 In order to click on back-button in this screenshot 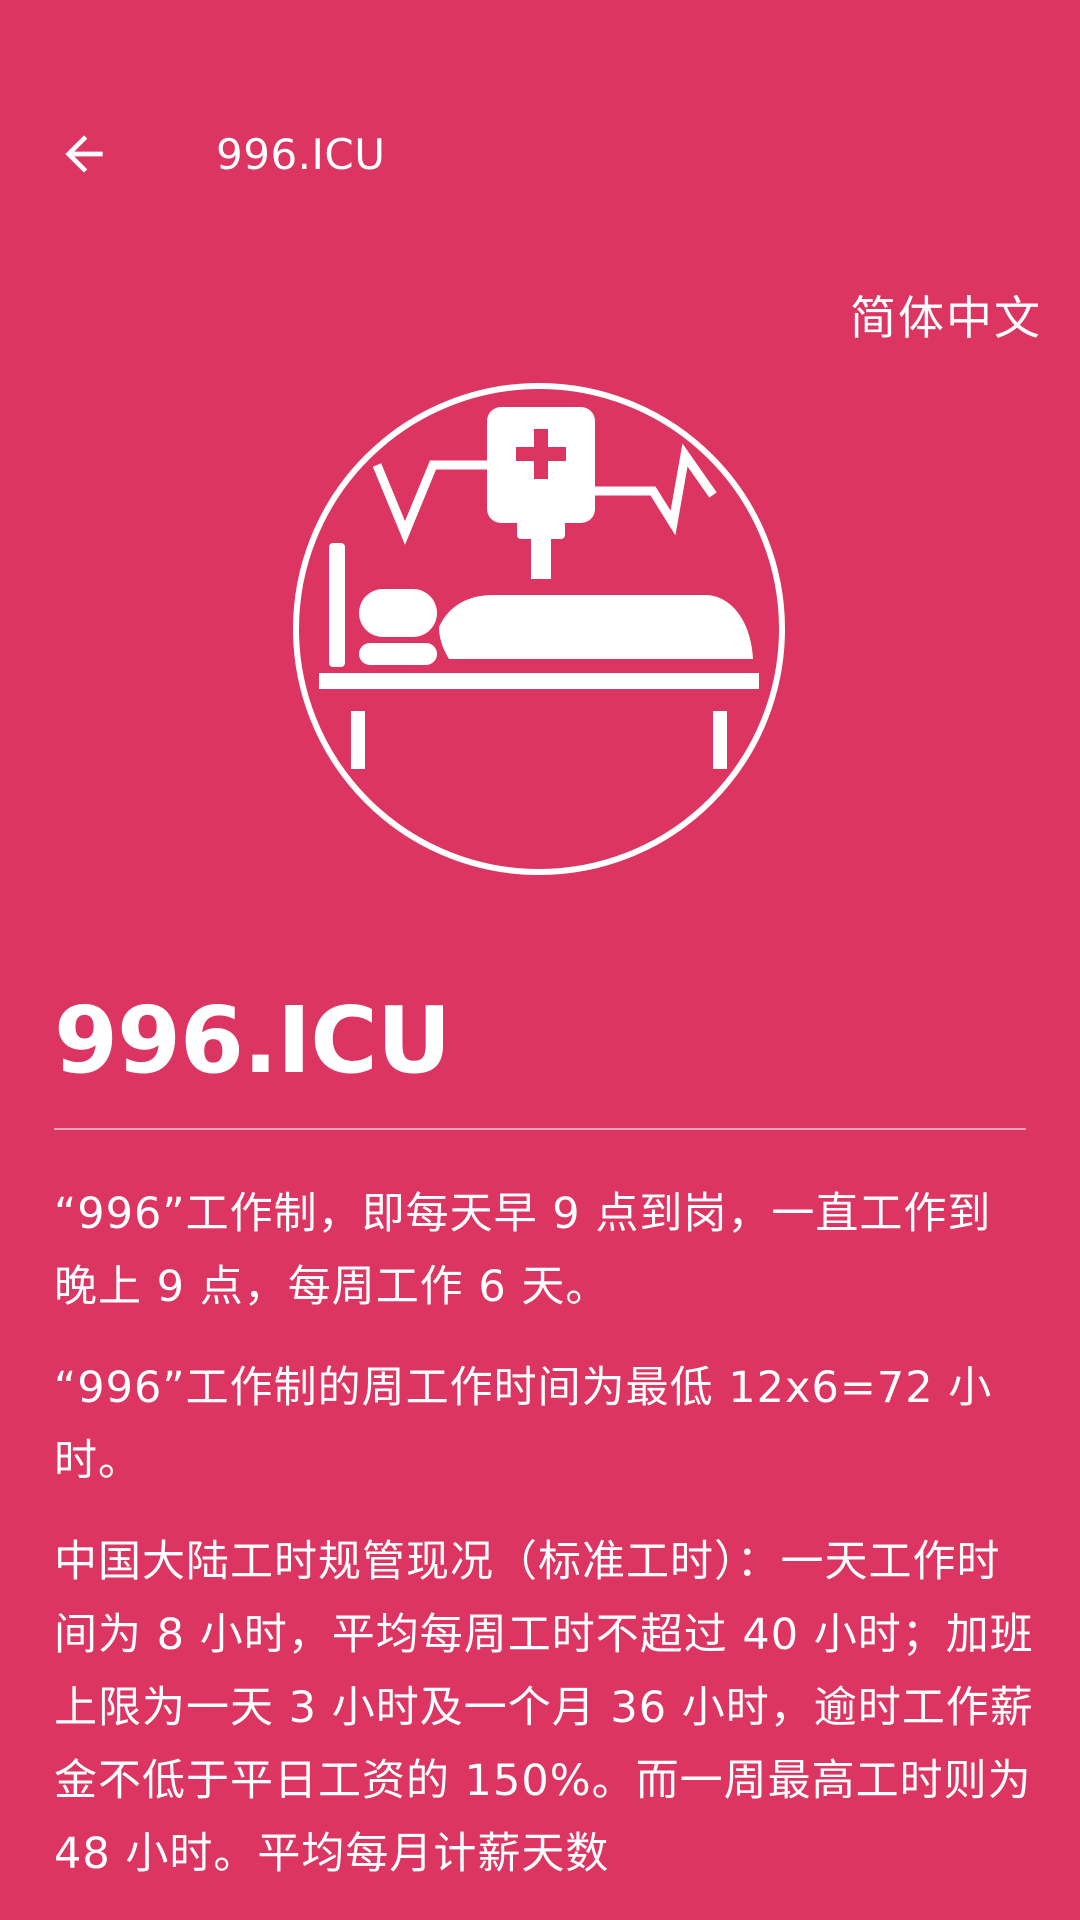, I will do `click(84, 154)`.